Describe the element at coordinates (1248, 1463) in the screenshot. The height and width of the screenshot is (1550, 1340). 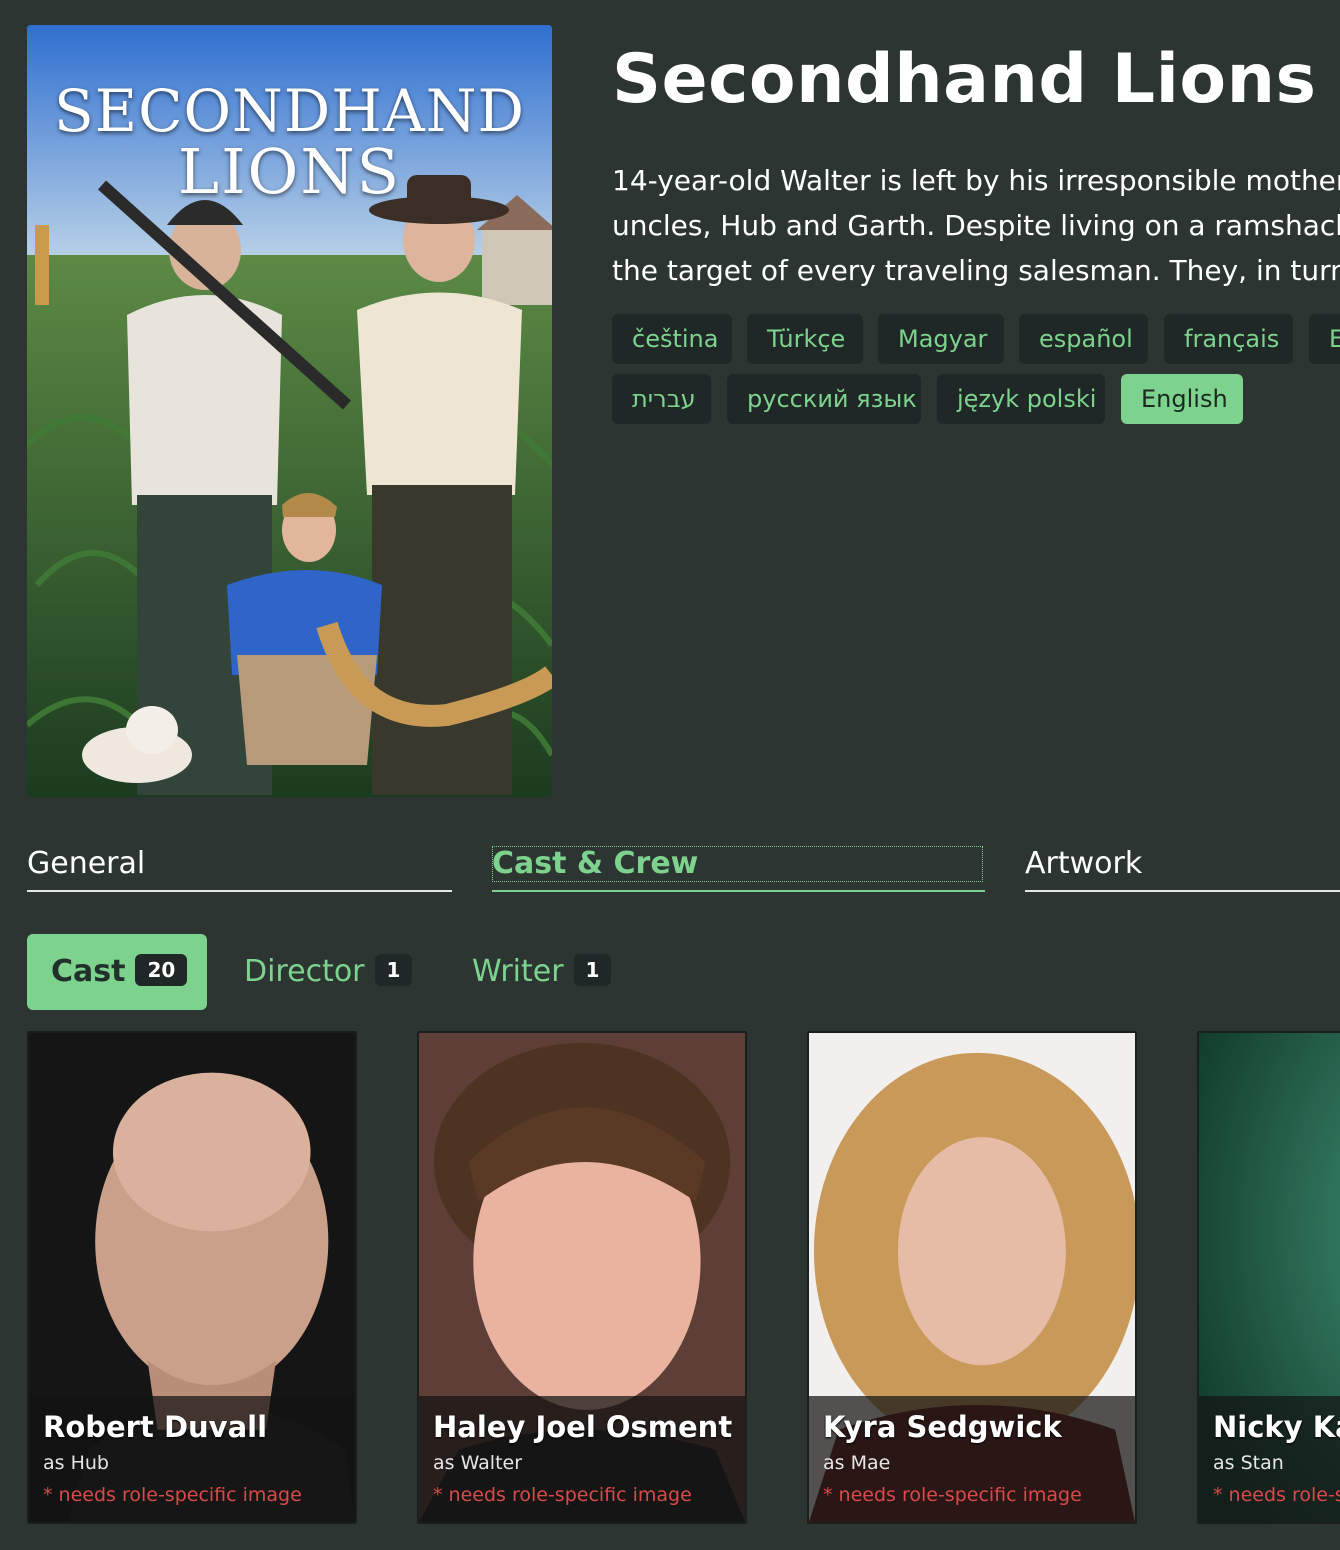
I see `cast-role: as Stan` at that location.